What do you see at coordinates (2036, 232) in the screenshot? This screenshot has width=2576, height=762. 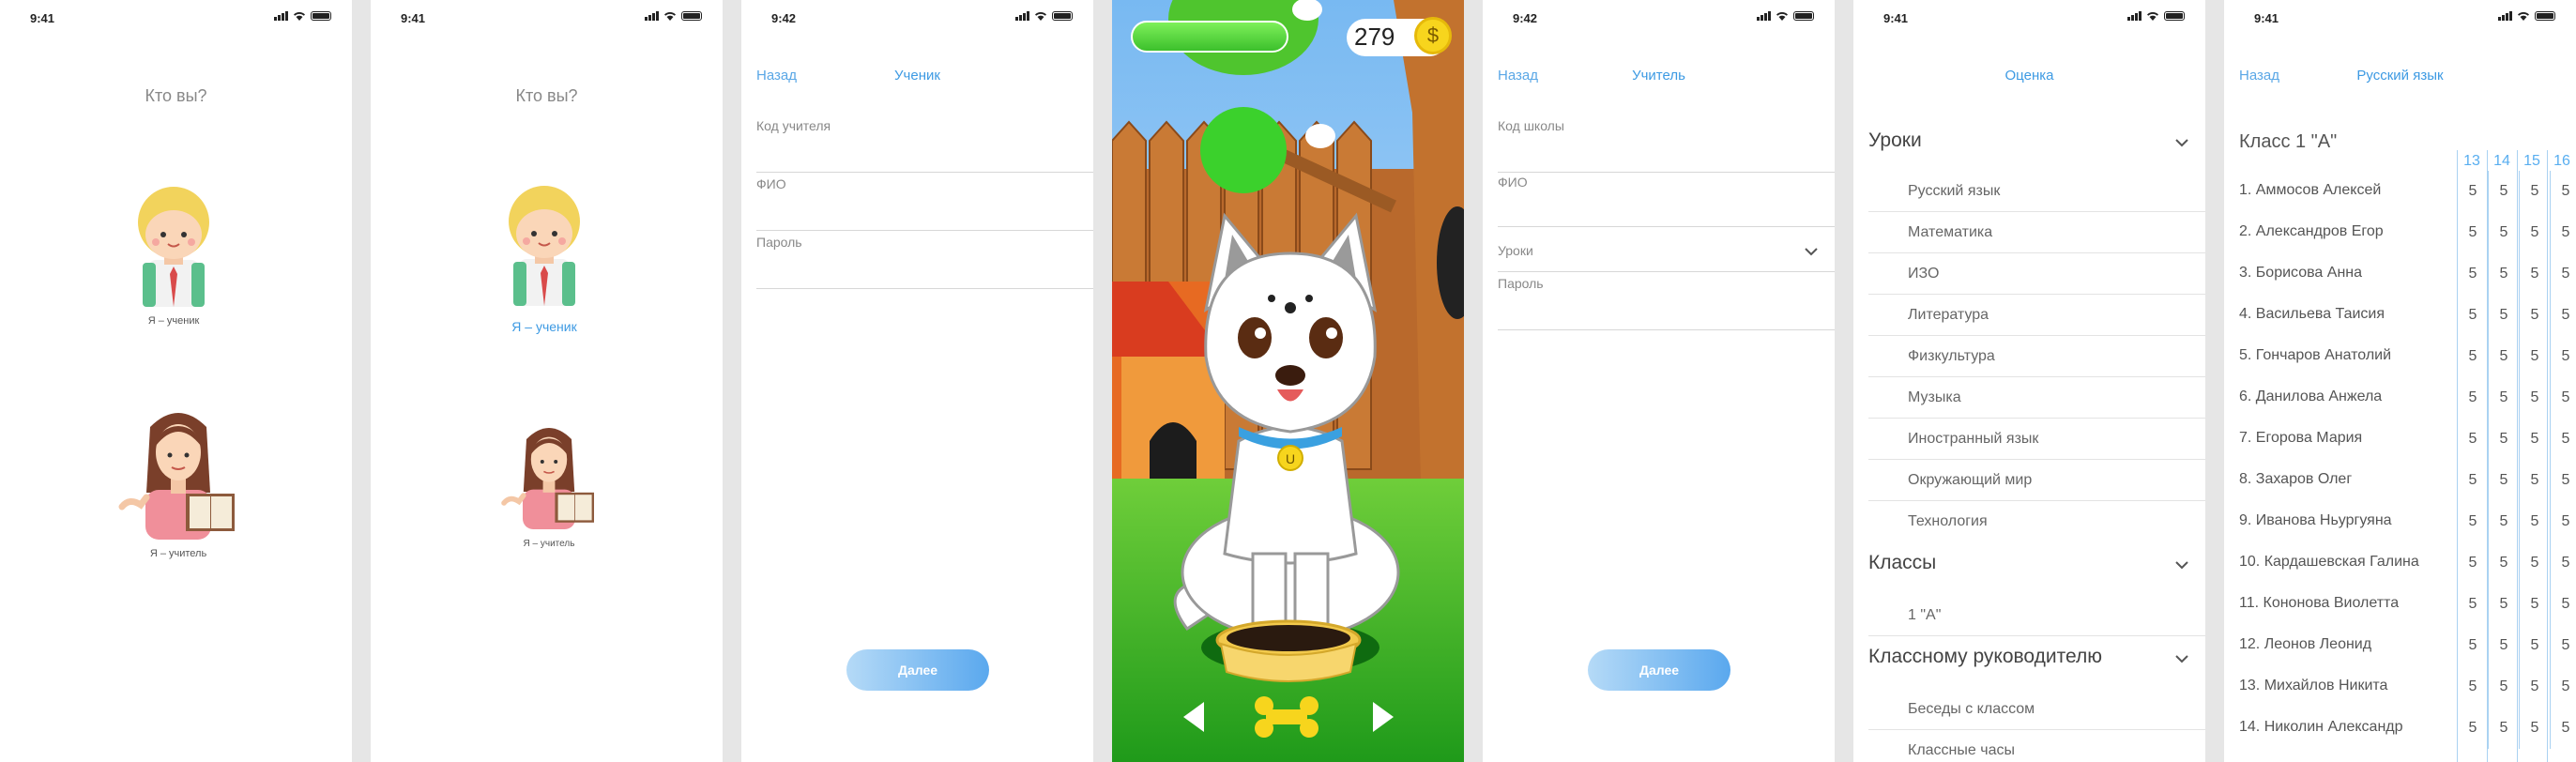 I see `lesson-item: Математика` at bounding box center [2036, 232].